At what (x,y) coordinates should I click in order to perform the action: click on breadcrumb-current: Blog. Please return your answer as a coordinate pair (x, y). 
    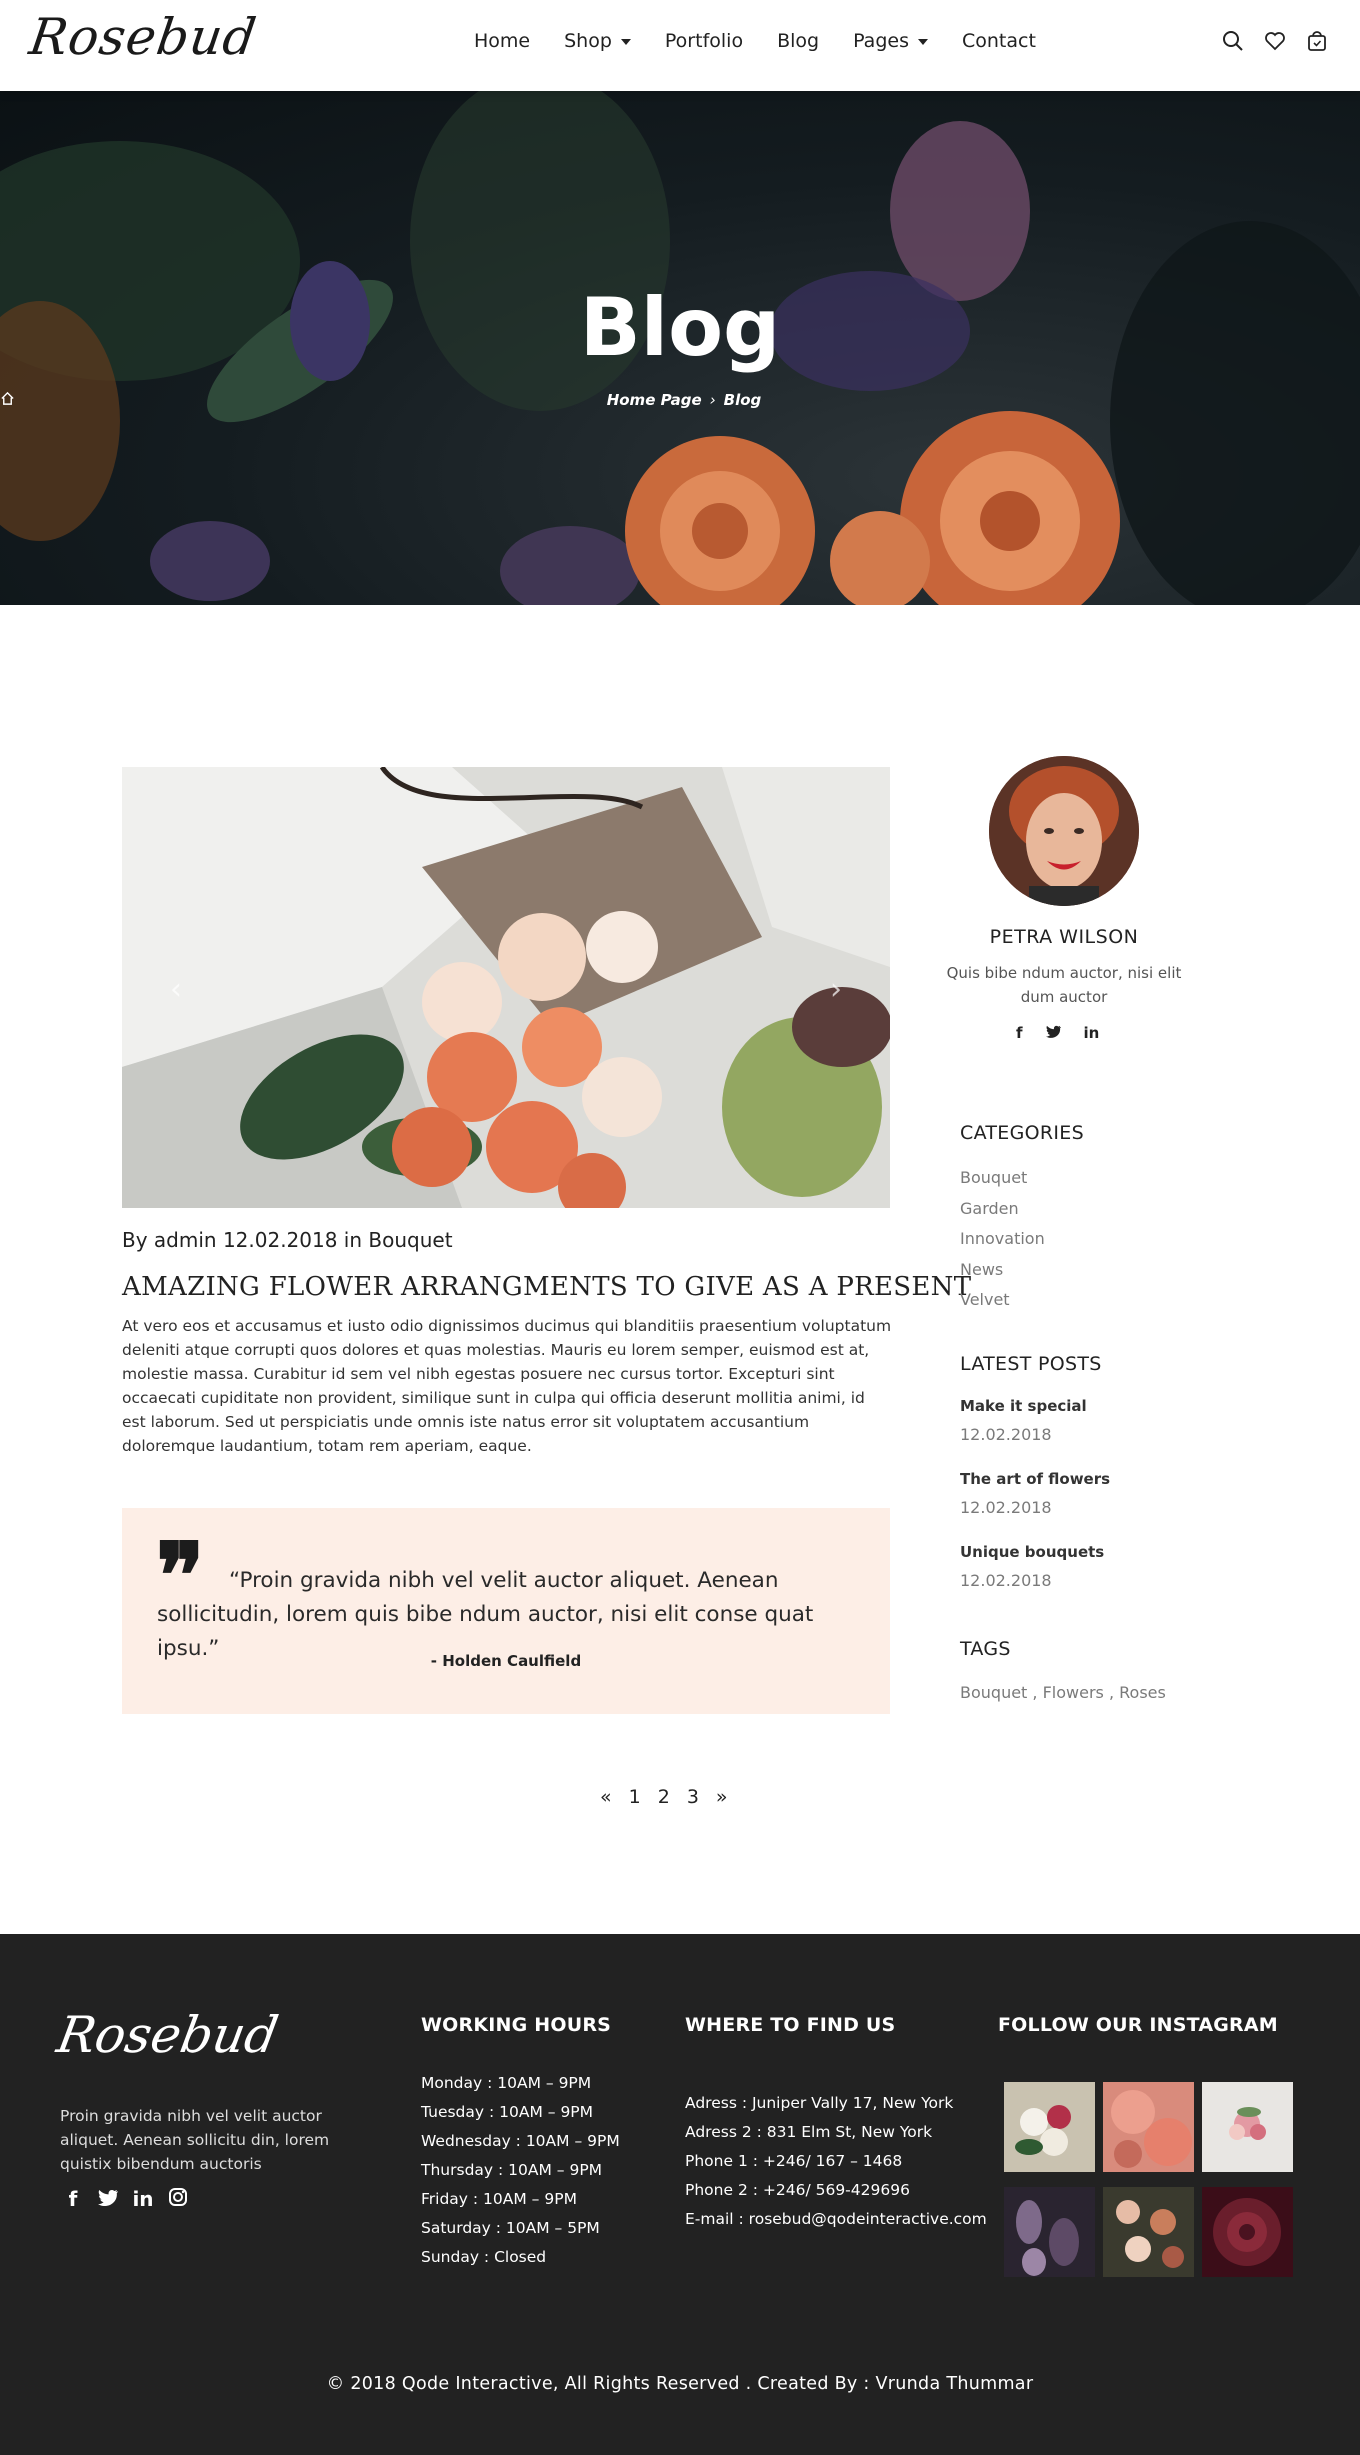
    Looking at the image, I should click on (742, 400).